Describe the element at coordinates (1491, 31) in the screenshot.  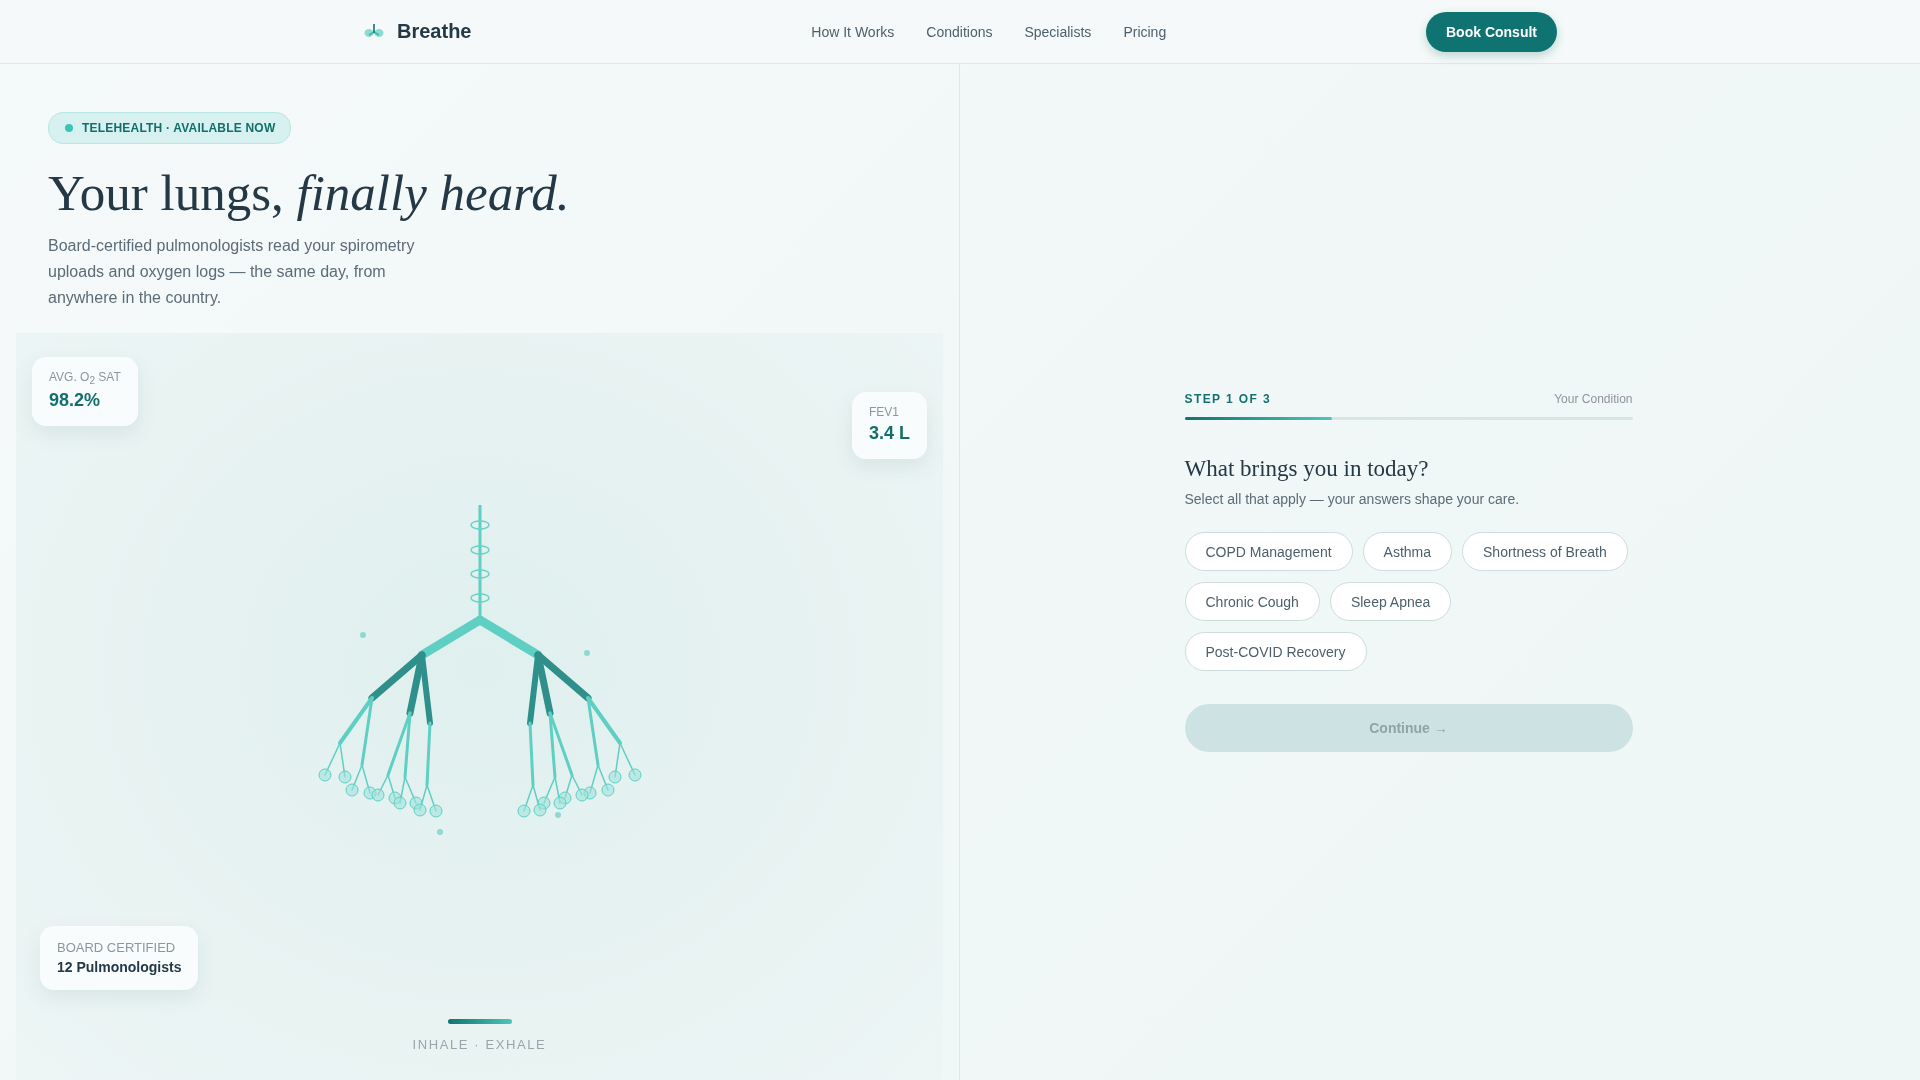
I see `book-consult-button: Book Consult` at that location.